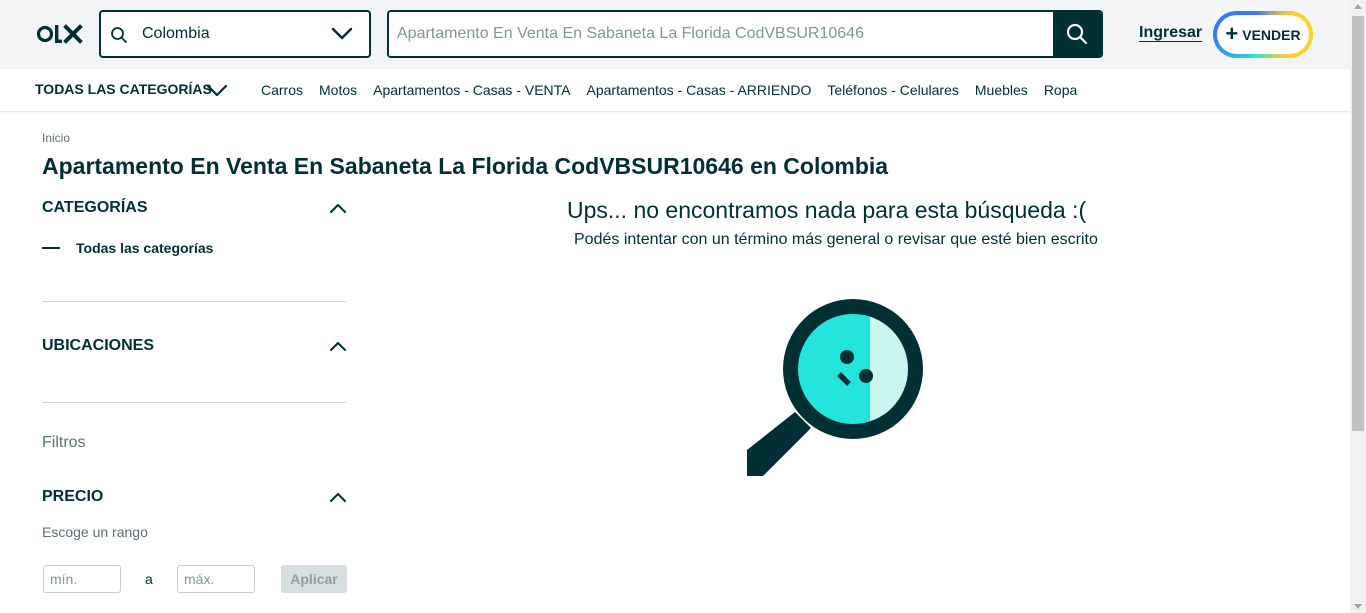  I want to click on plus-icon: +, so click(1232, 33).